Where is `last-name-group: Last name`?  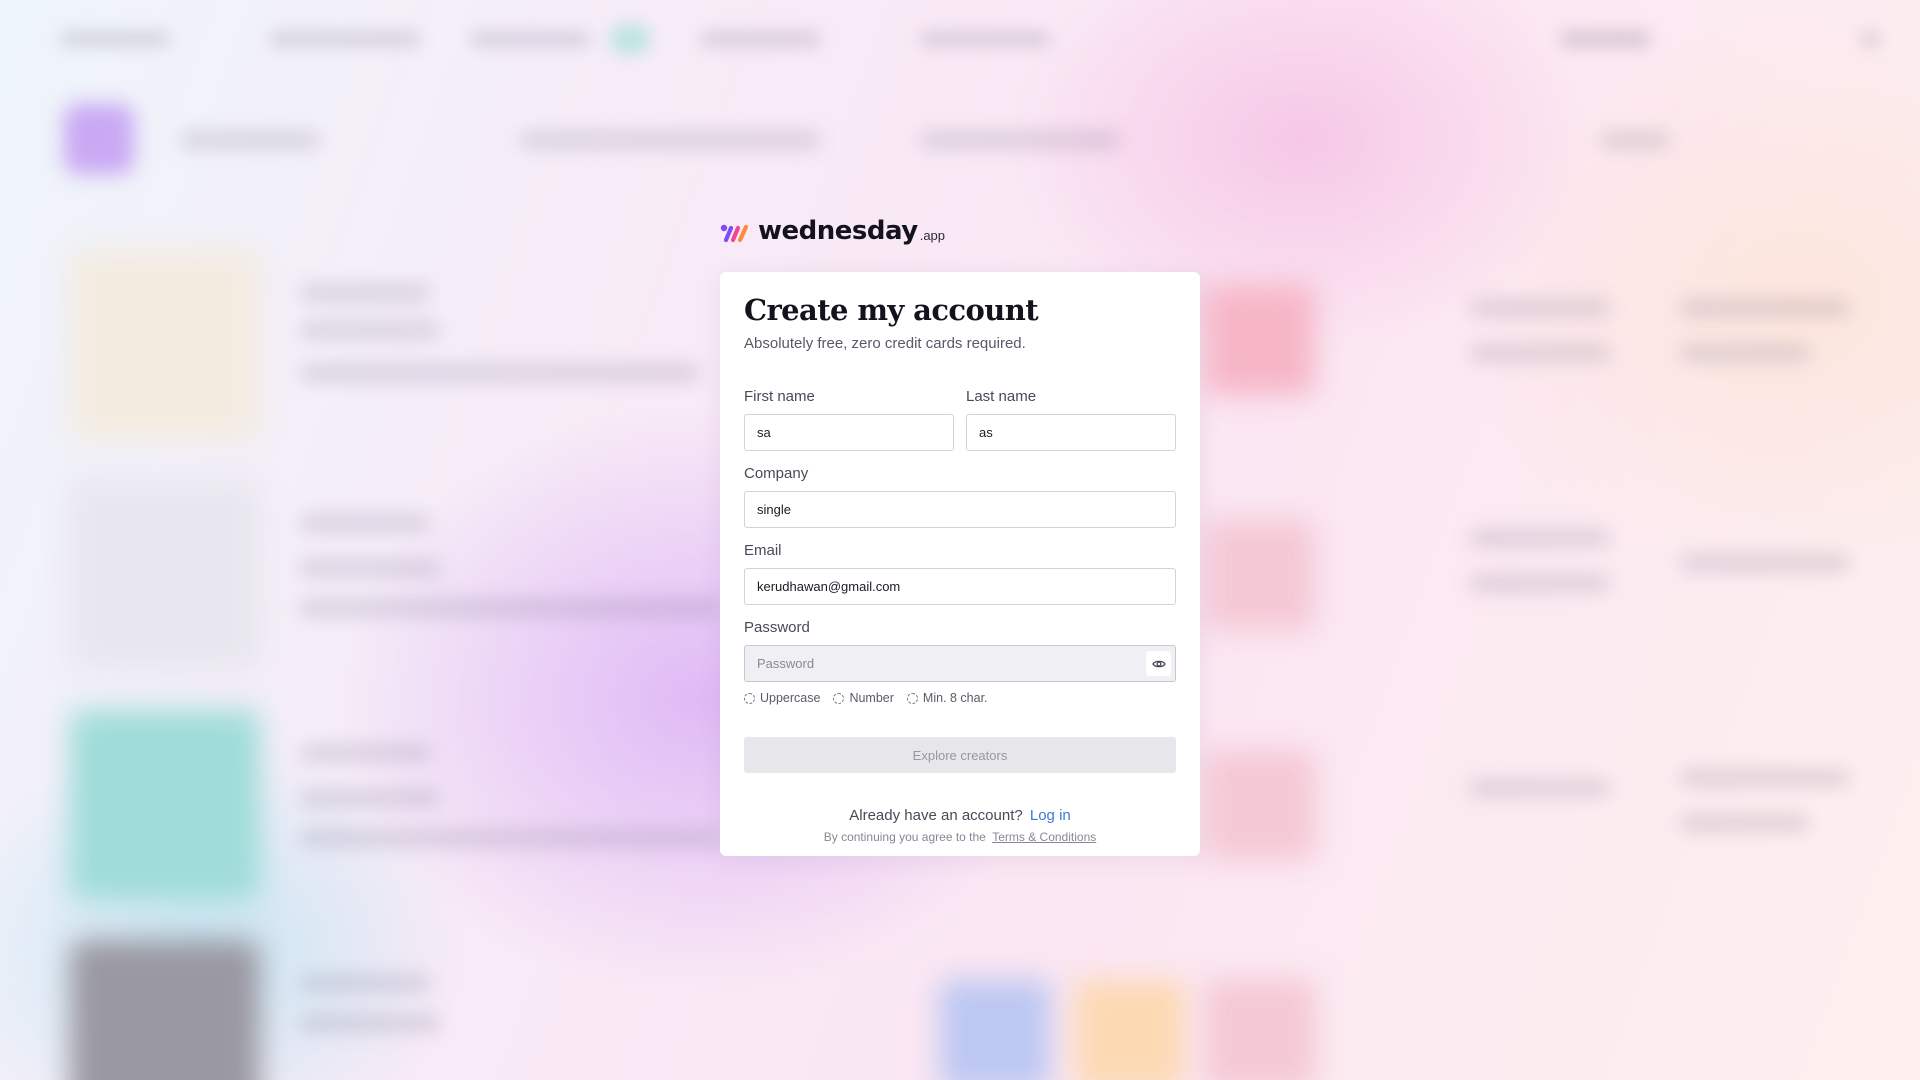
last-name-group: Last name is located at coordinates (1071, 420).